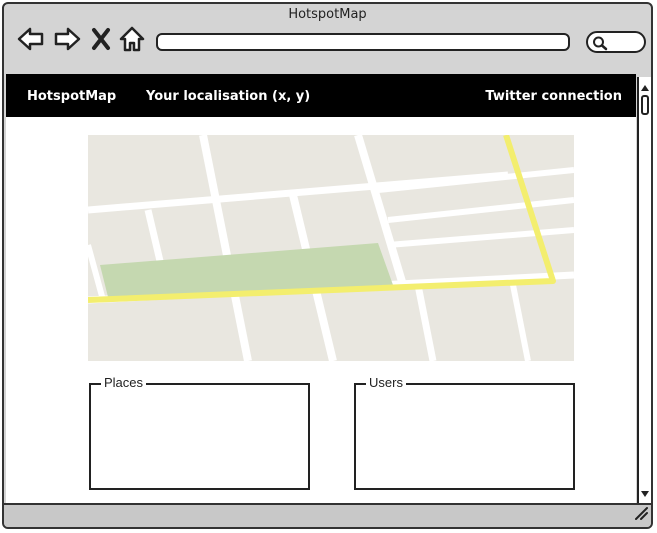 The height and width of the screenshot is (533, 657). Describe the element at coordinates (327, 14) in the screenshot. I see `window-title: HotspotMap` at that location.